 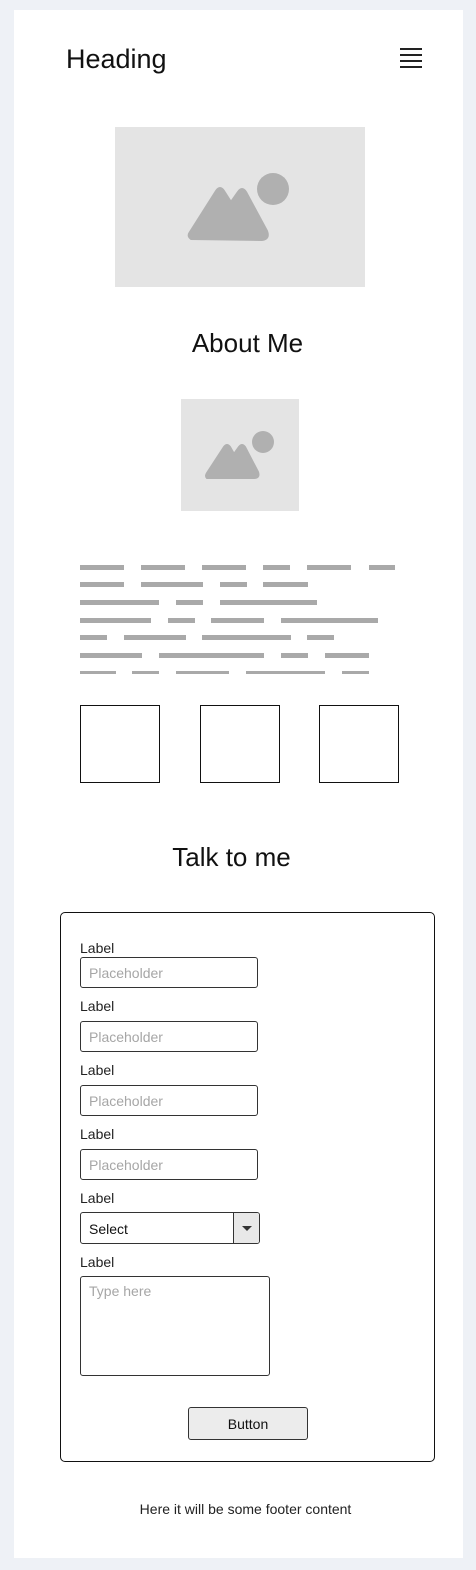 What do you see at coordinates (108, 1229) in the screenshot?
I see `select-value: Select` at bounding box center [108, 1229].